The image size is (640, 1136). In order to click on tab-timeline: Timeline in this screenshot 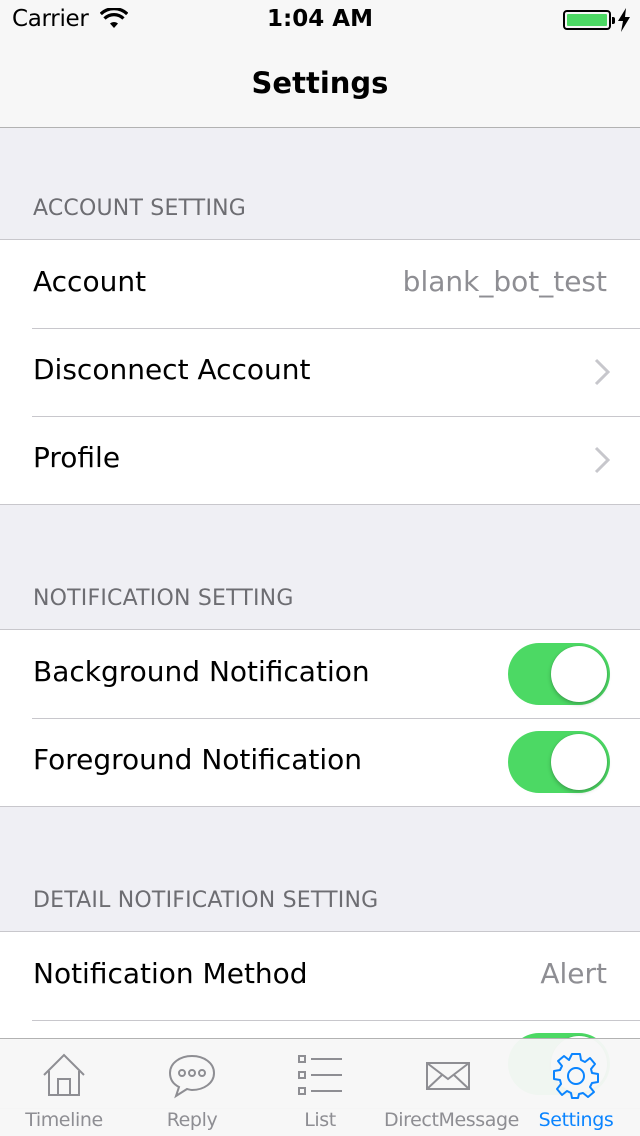, I will do `click(64, 1087)`.